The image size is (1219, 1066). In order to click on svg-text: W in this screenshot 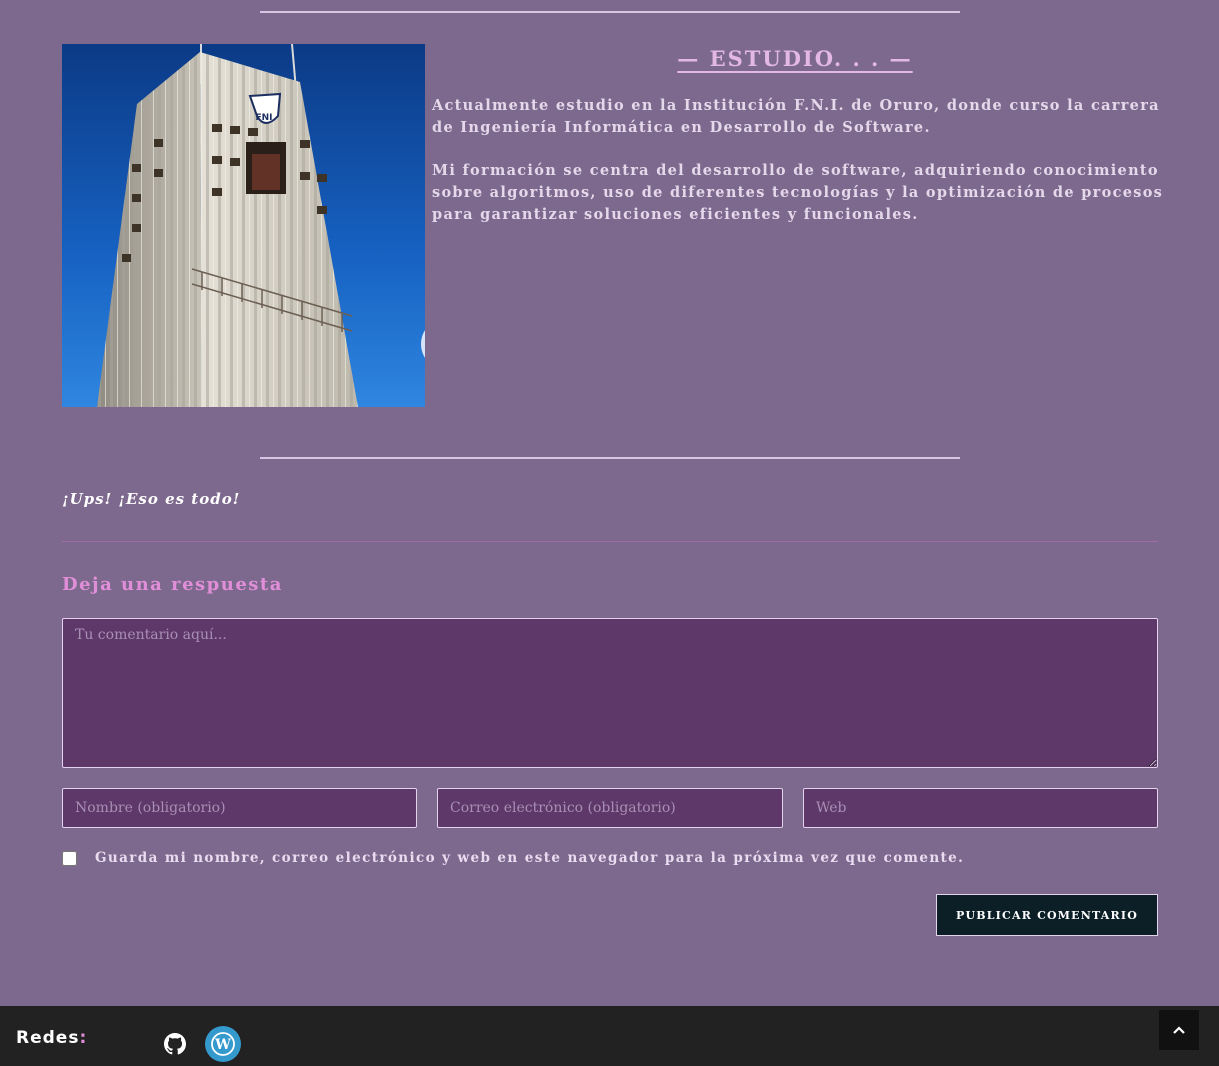, I will do `click(222, 1045)`.